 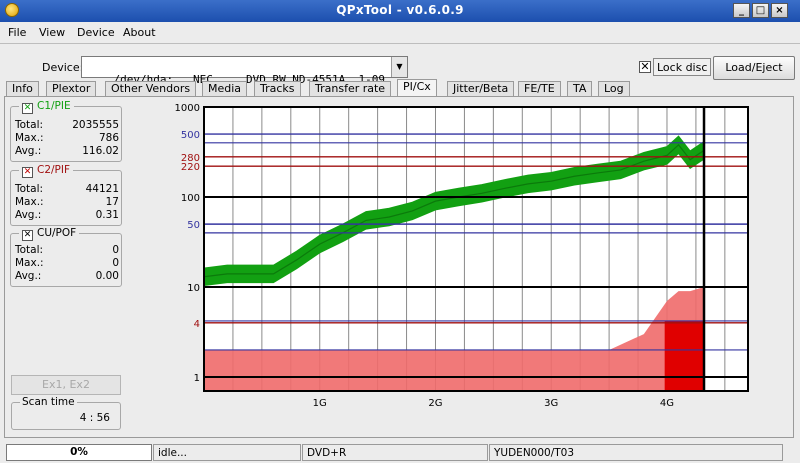 I want to click on progress-bar: 0%, so click(x=79, y=452).